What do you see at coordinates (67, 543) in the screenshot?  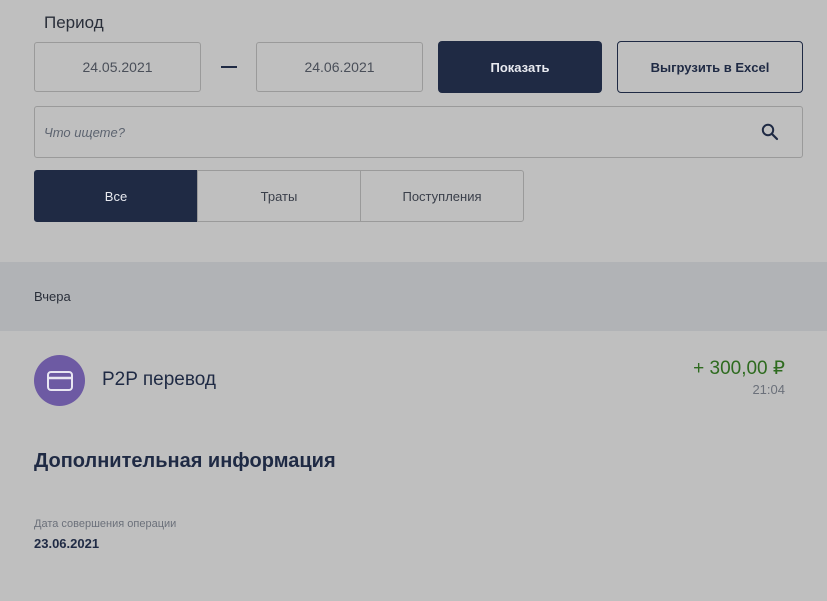 I see `operation-date-value: 23.06.2021` at bounding box center [67, 543].